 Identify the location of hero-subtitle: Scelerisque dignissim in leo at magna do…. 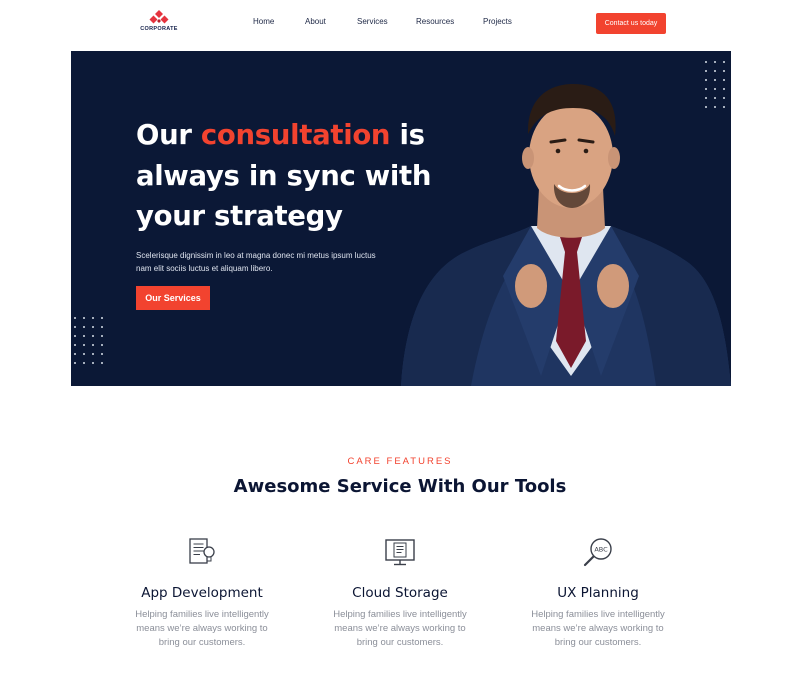
(256, 262).